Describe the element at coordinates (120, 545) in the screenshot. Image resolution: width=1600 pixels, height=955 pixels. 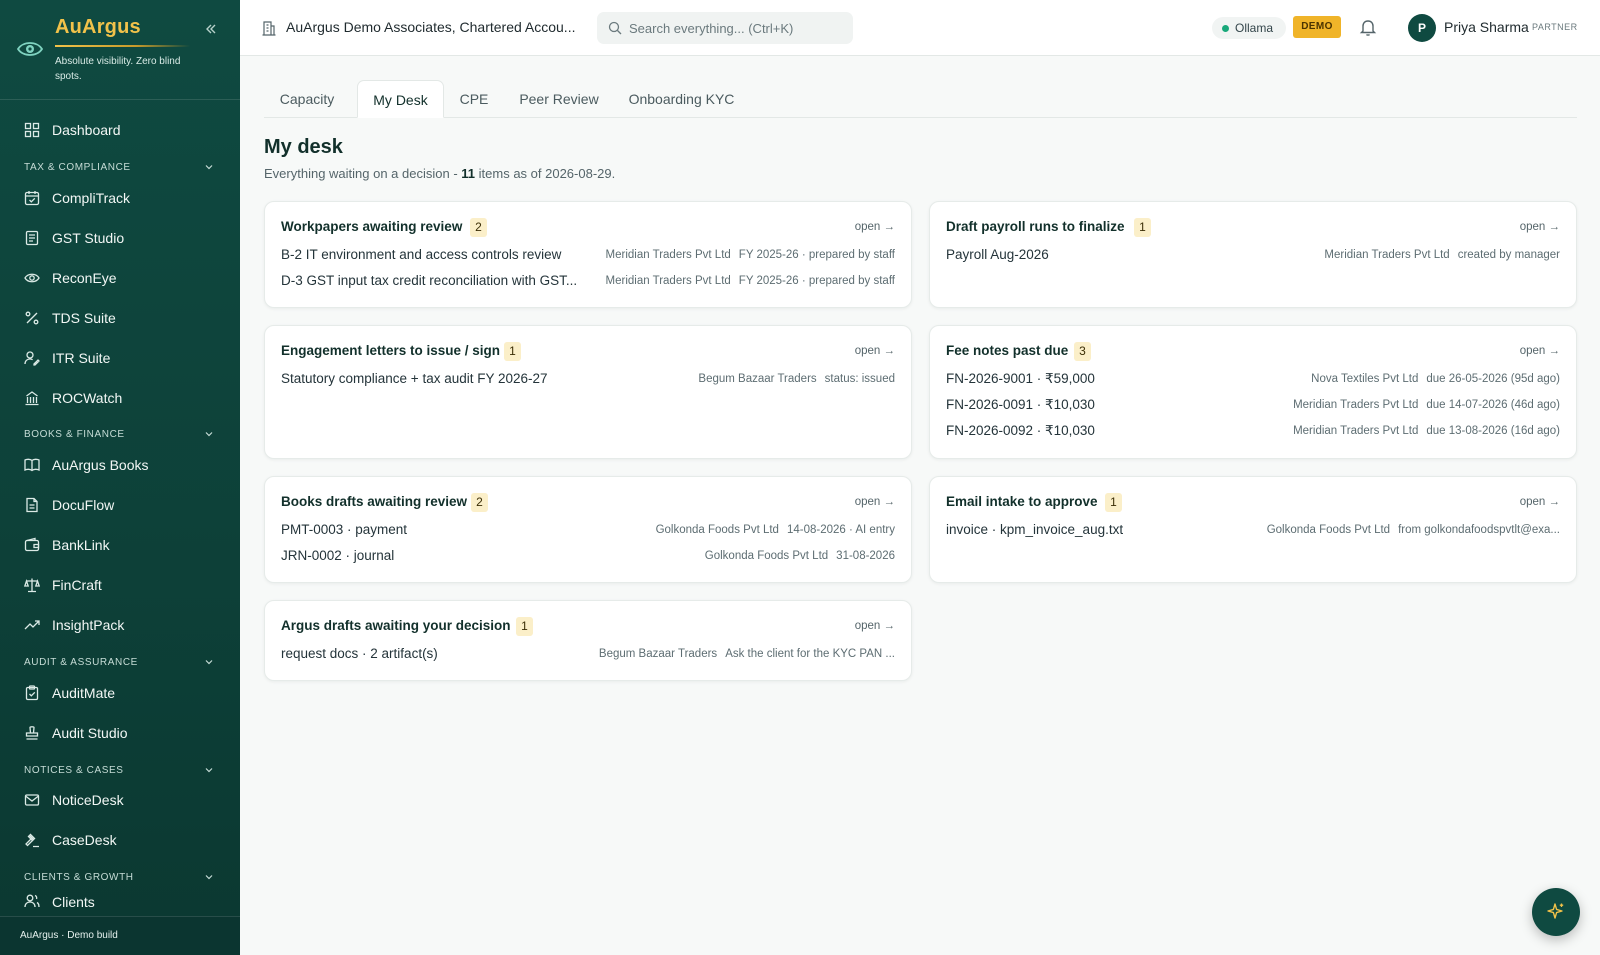
I see `sidebar-item-banklink: BankLink` at that location.